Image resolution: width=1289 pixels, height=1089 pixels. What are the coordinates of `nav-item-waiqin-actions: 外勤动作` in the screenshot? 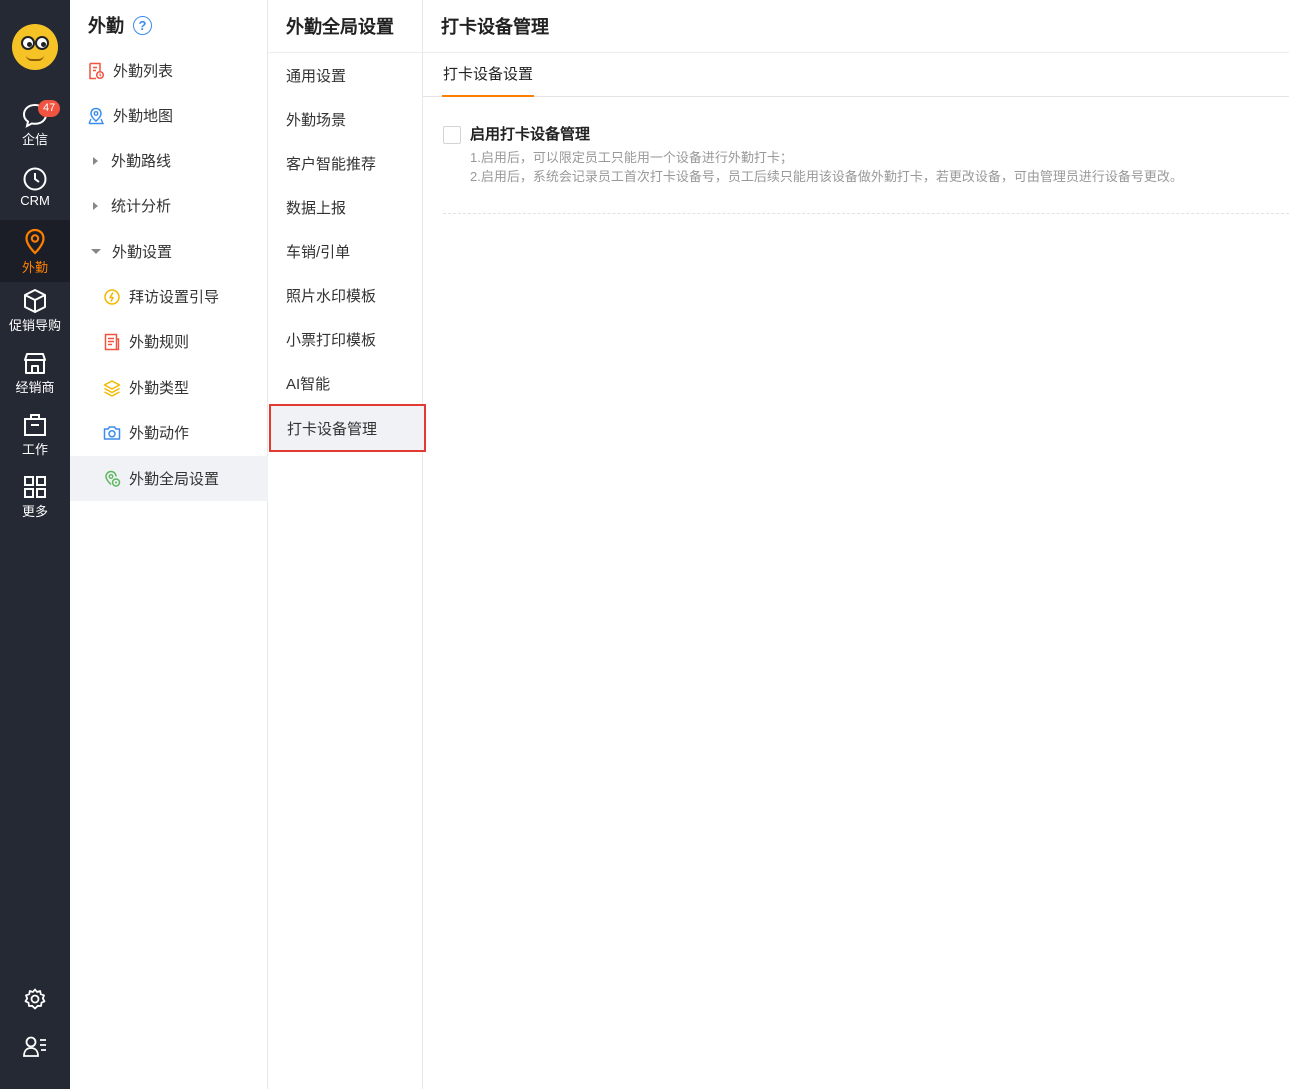 It's located at (169, 432).